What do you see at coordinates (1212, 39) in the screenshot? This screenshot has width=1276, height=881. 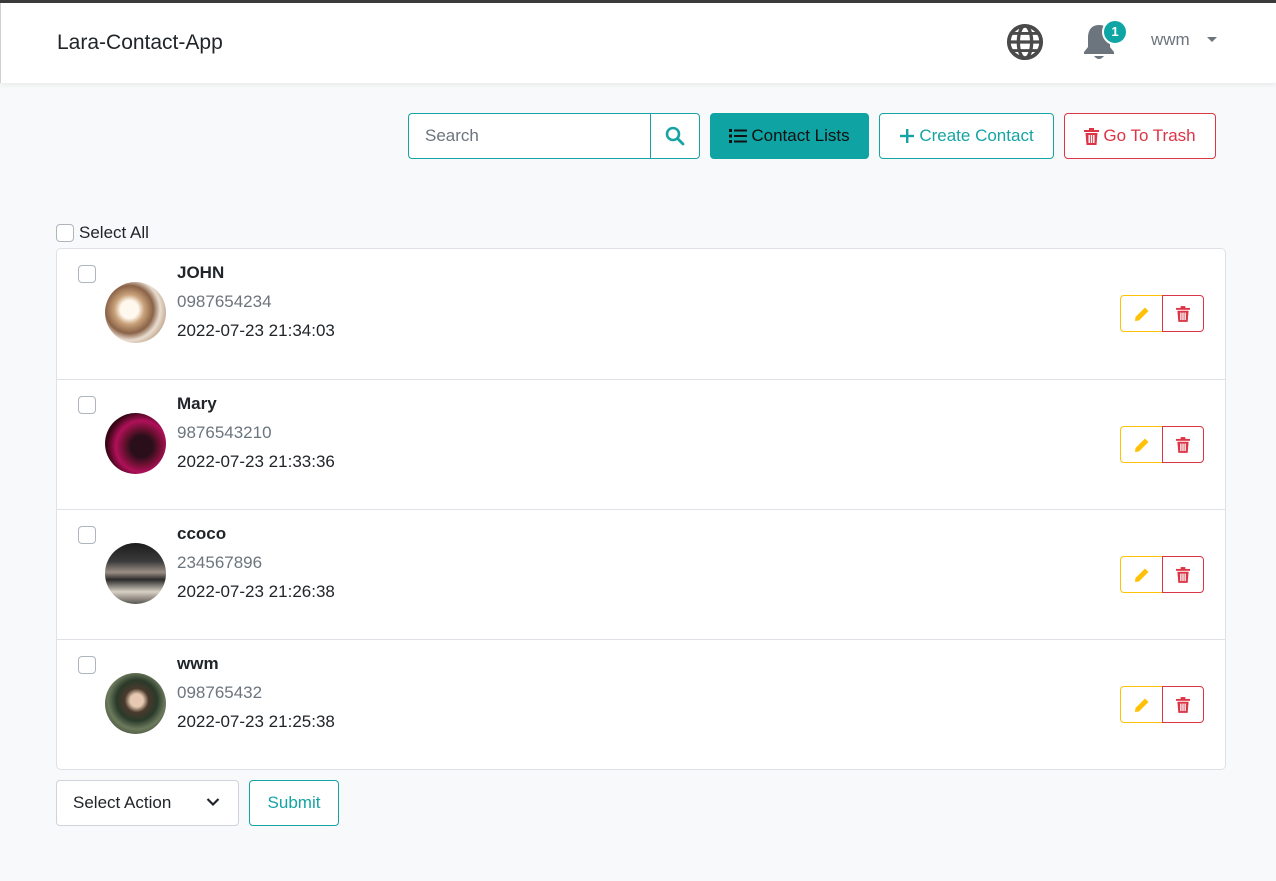 I see `caret-down-icon` at bounding box center [1212, 39].